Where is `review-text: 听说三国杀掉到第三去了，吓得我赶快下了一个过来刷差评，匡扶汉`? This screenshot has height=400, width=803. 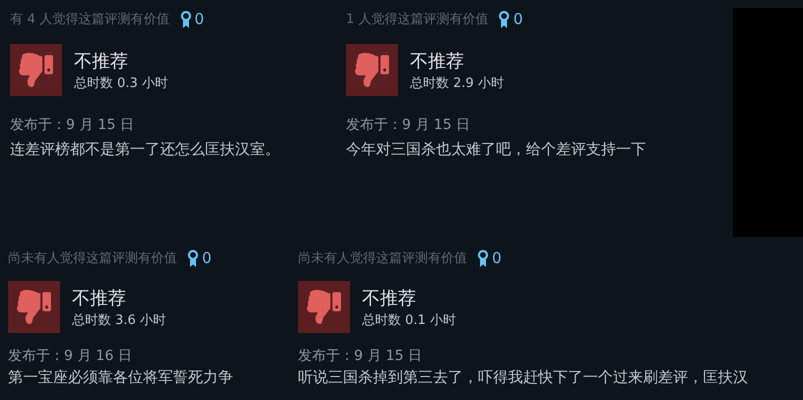 review-text: 听说三国杀掉到第三去了，吓得我赶快下了一个过来刷差评，匡扶汉 is located at coordinates (523, 377).